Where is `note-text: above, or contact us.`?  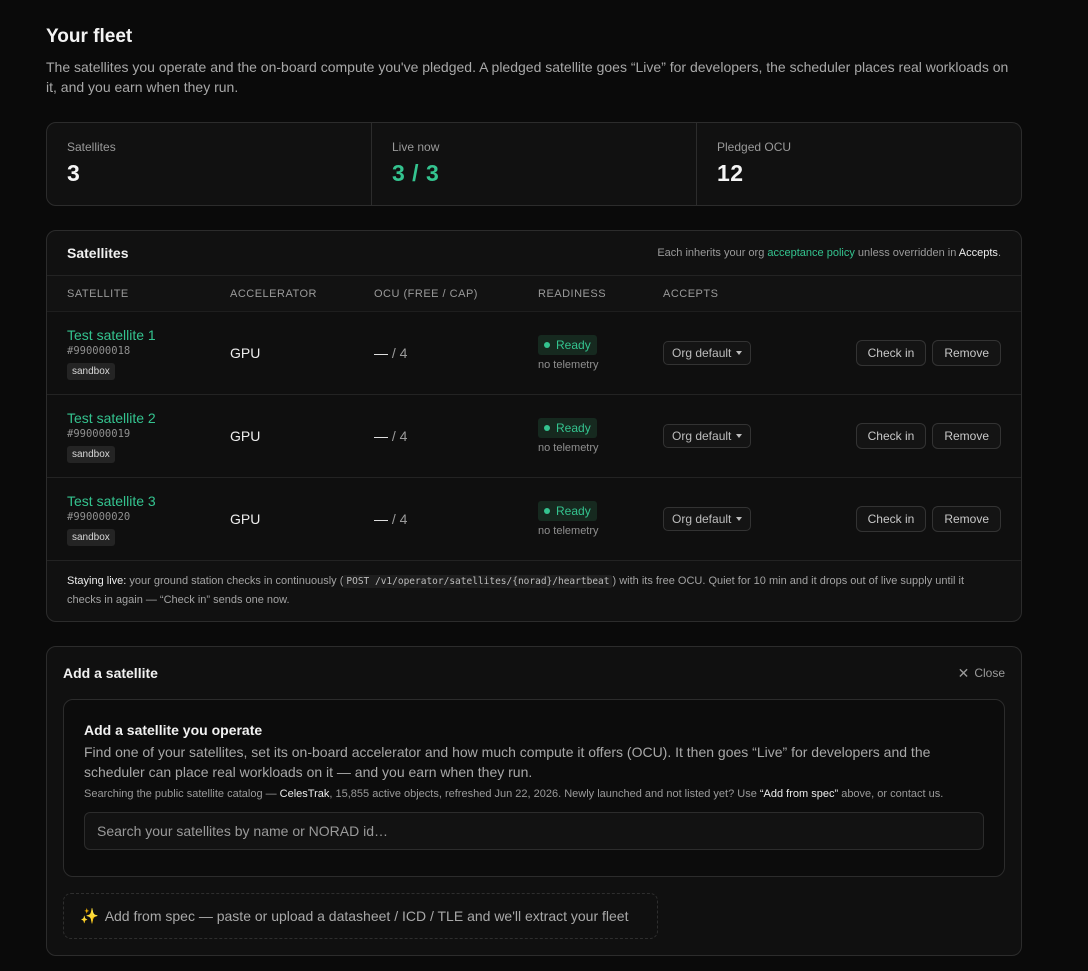 note-text: above, or contact us. is located at coordinates (891, 794).